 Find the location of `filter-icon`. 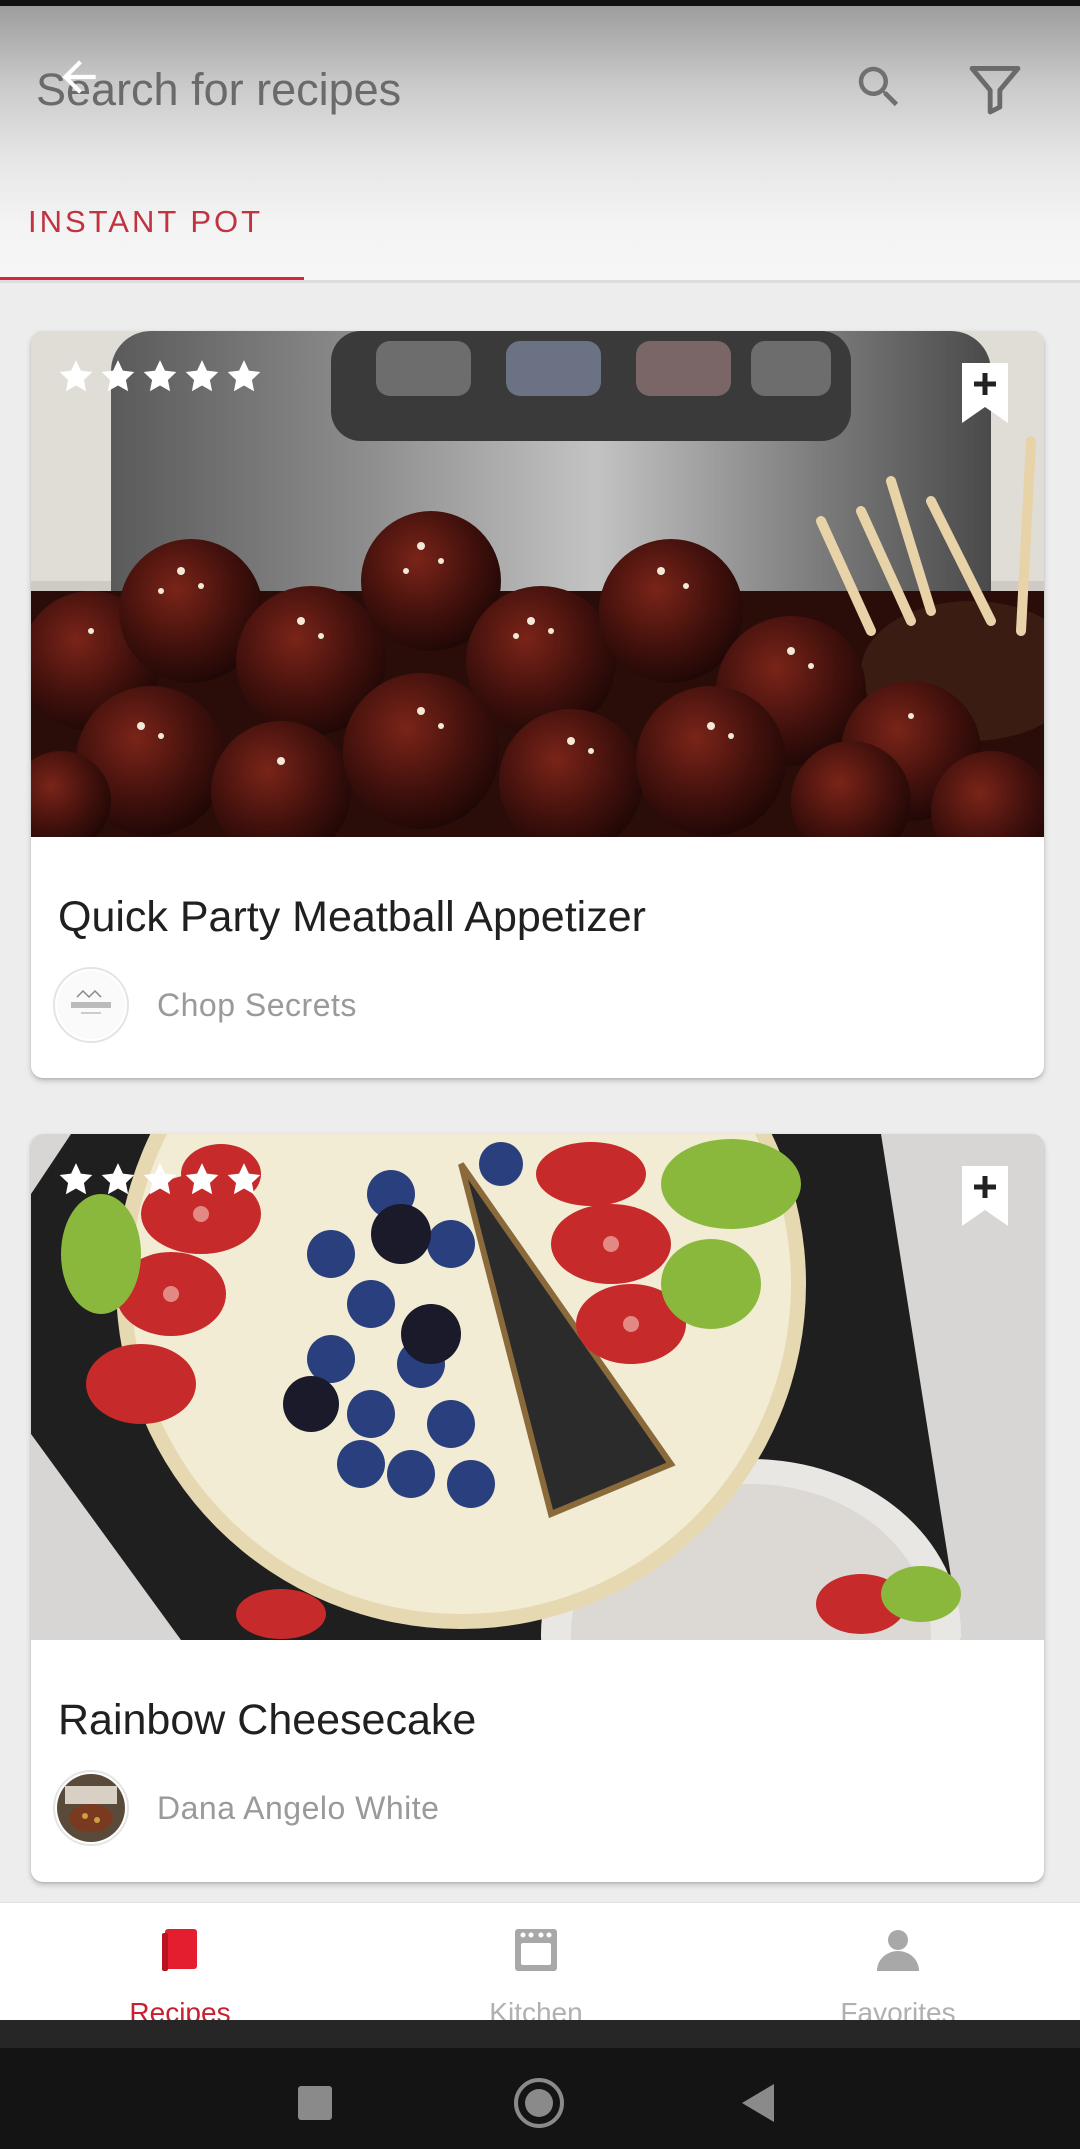

filter-icon is located at coordinates (995, 90).